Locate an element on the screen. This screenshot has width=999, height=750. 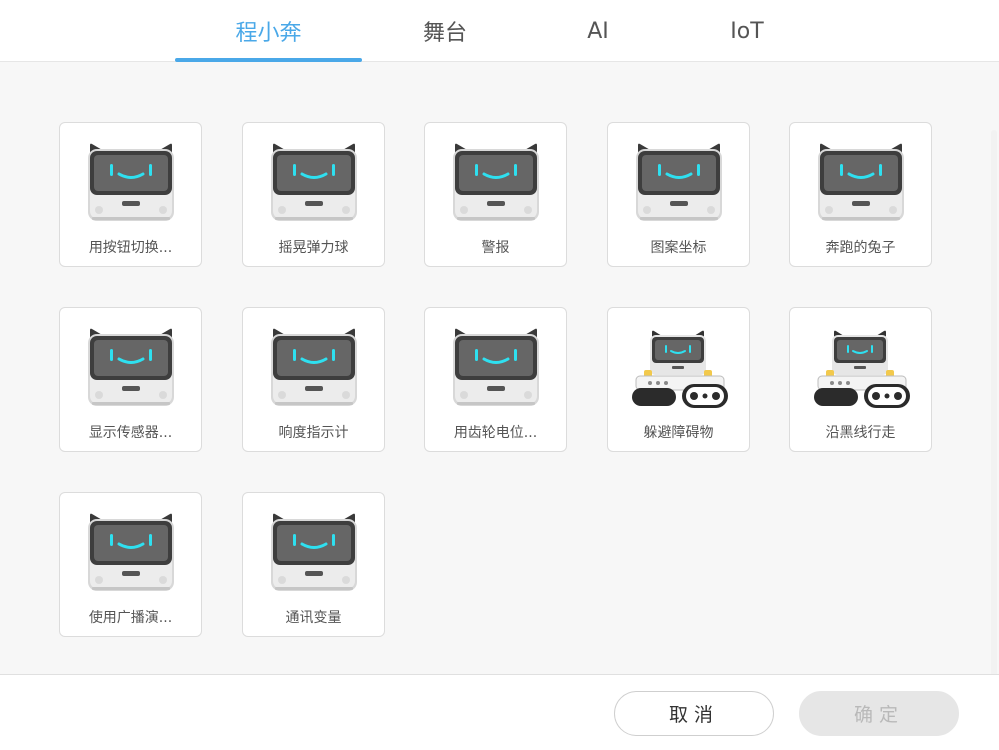
example-card: 躲避障碍物 is located at coordinates (678, 379).